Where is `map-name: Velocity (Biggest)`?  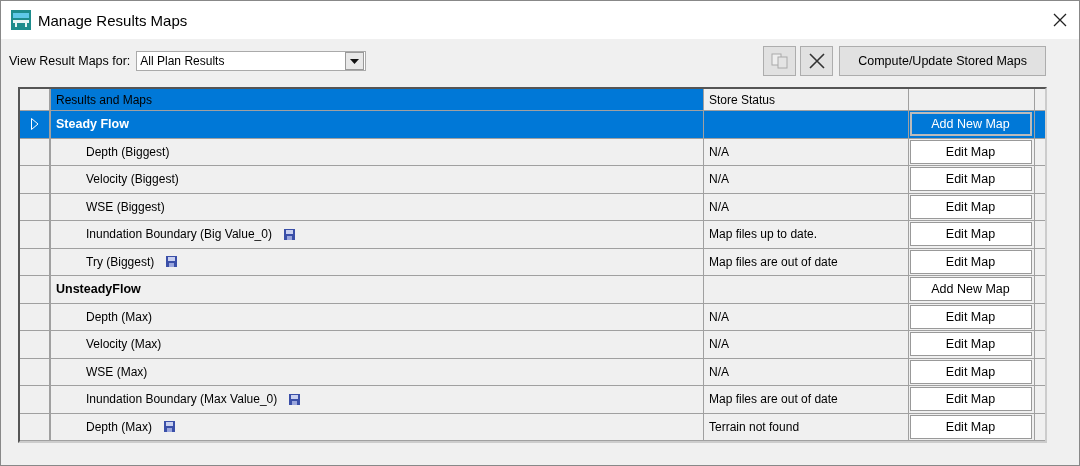 map-name: Velocity (Biggest) is located at coordinates (132, 179).